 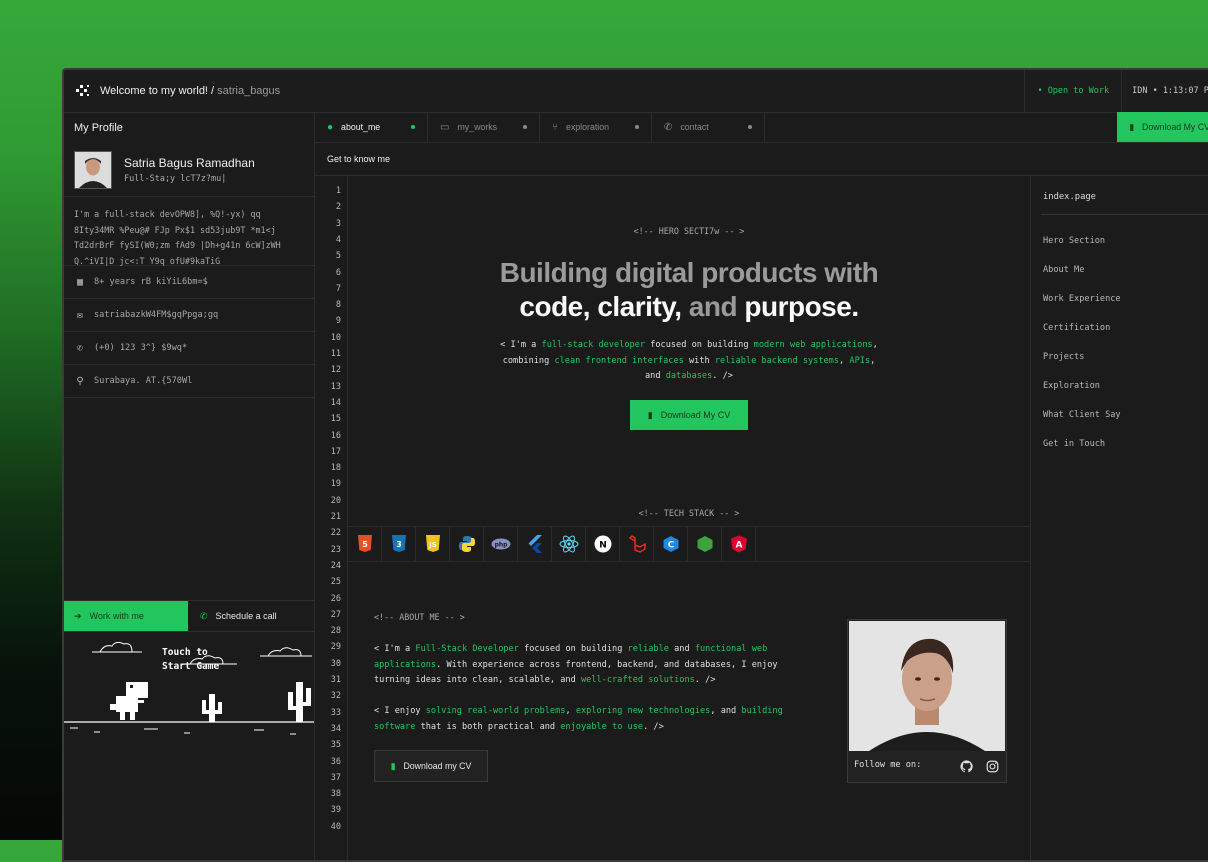 I want to click on line-number: 23, so click(x=335, y=549).